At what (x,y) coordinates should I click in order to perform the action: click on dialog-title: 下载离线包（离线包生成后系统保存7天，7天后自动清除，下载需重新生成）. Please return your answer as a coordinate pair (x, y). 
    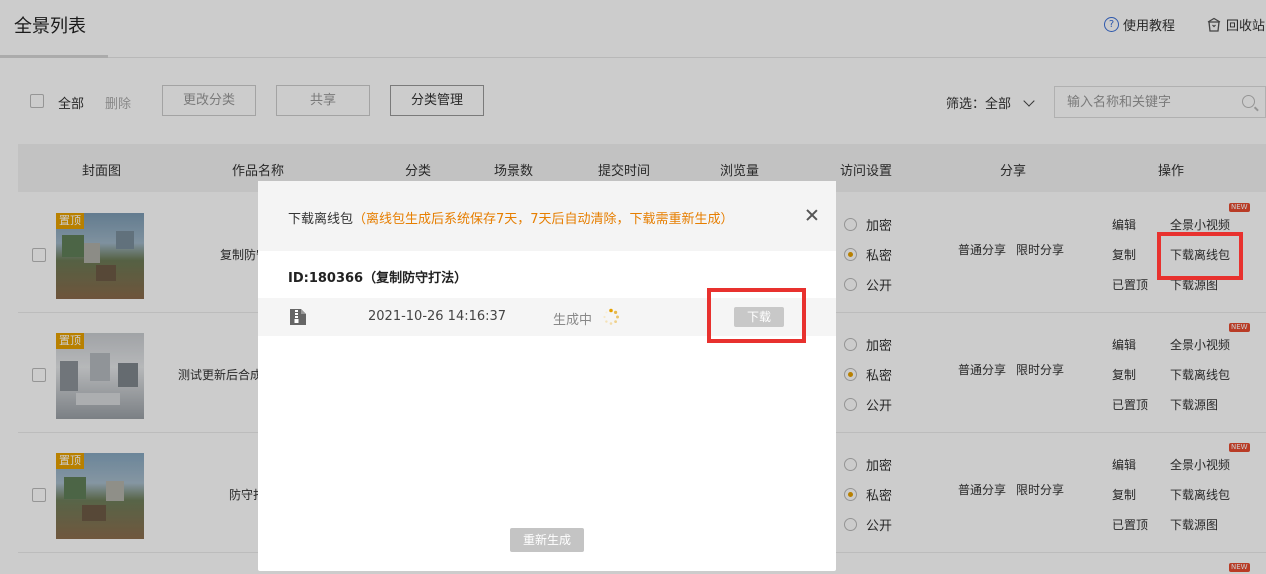
    Looking at the image, I should click on (511, 219).